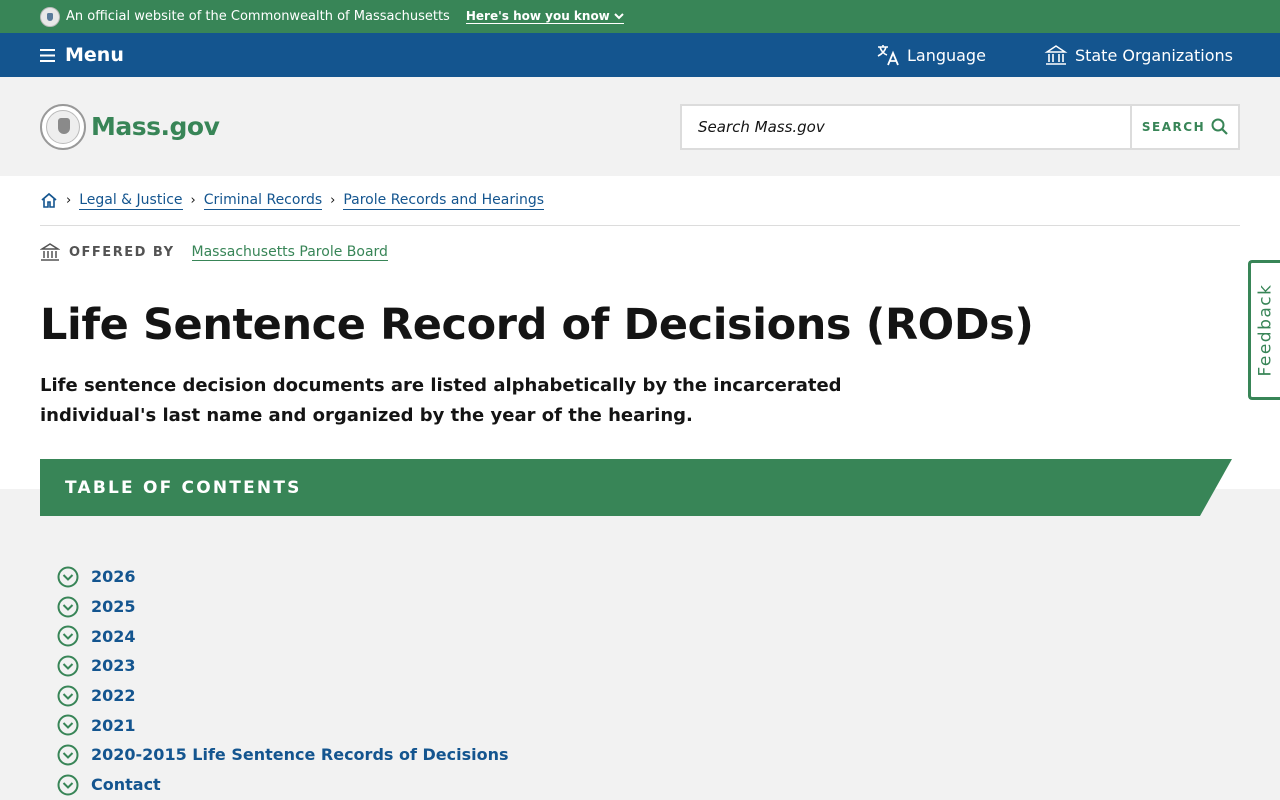 The image size is (1280, 800). I want to click on how-link-label: Here's how you know, so click(537, 16).